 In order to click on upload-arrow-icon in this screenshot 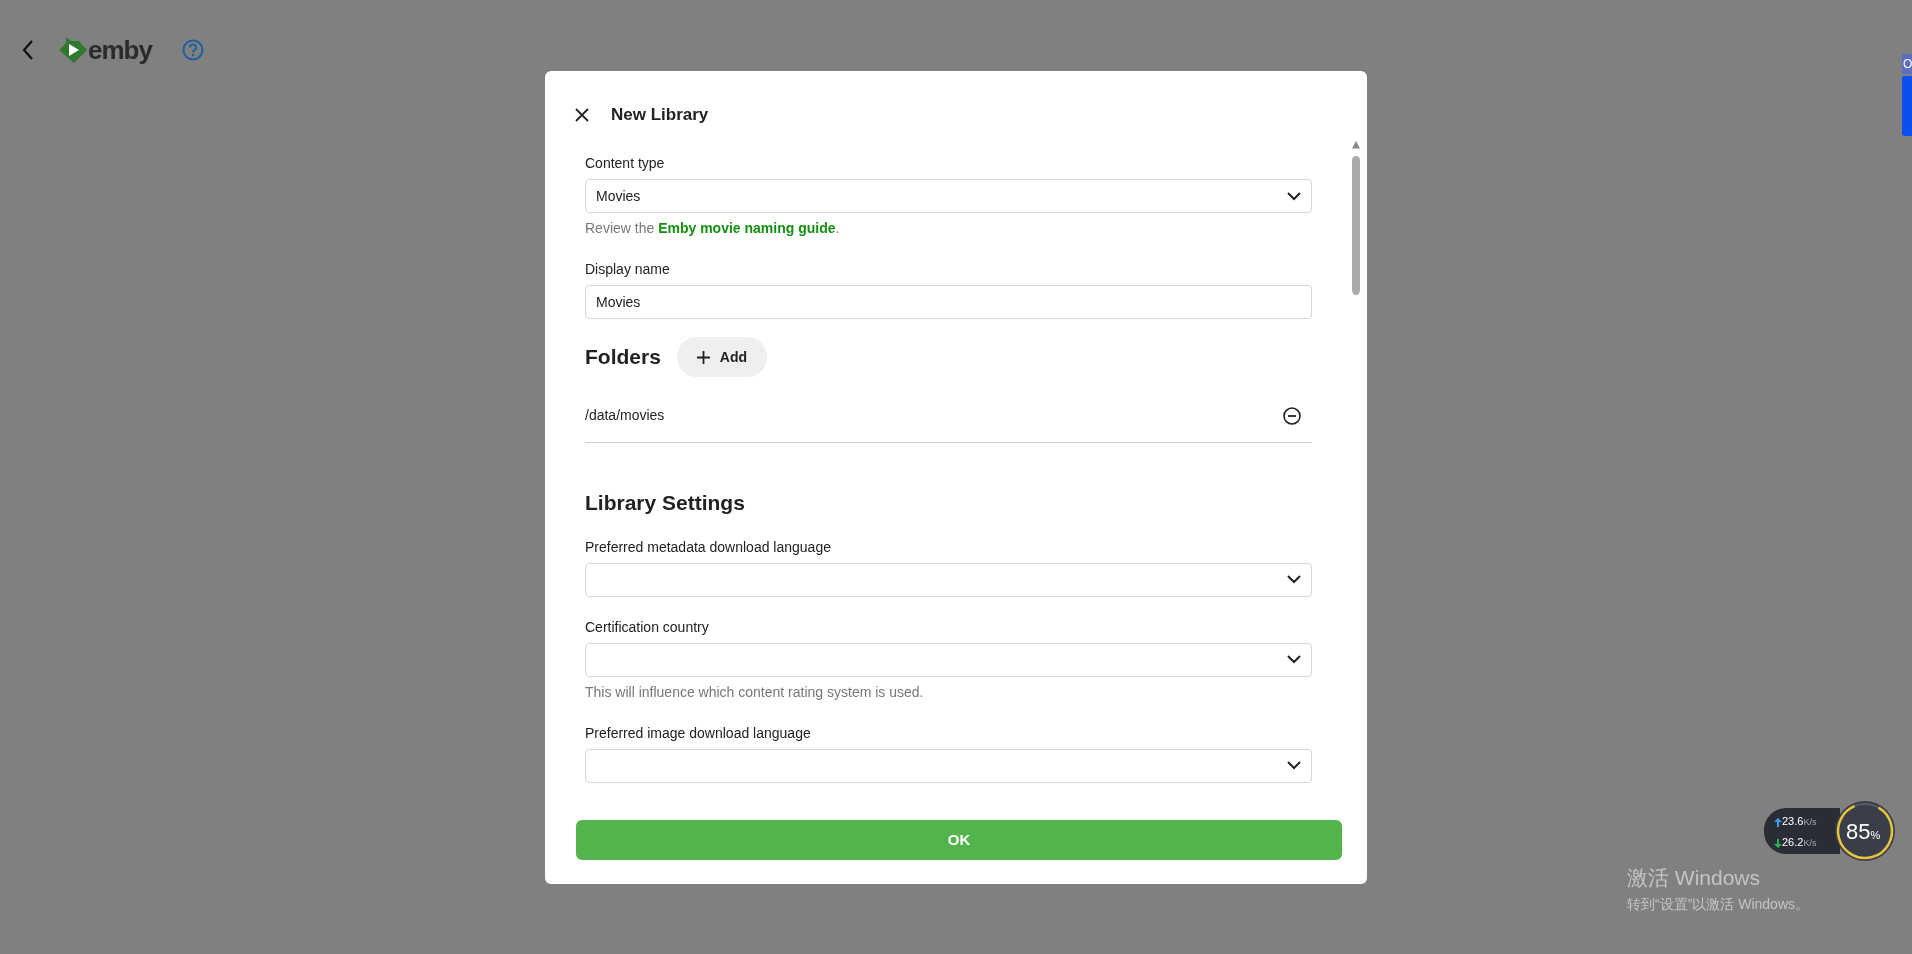, I will do `click(1778, 822)`.